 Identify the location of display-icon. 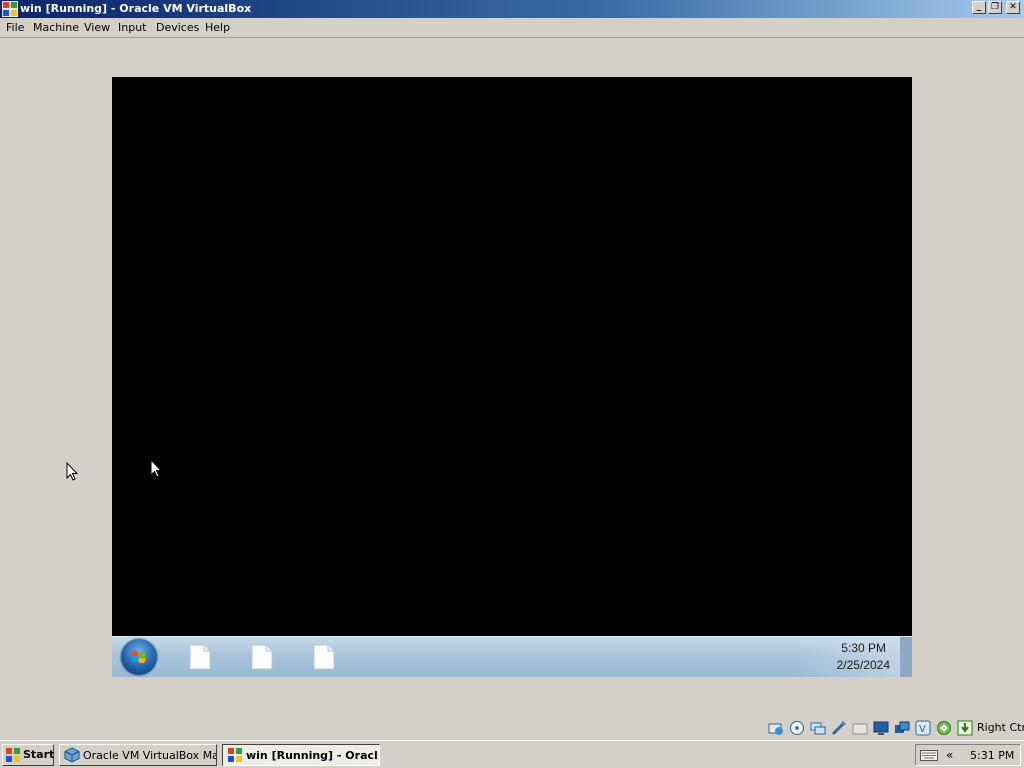
(881, 728).